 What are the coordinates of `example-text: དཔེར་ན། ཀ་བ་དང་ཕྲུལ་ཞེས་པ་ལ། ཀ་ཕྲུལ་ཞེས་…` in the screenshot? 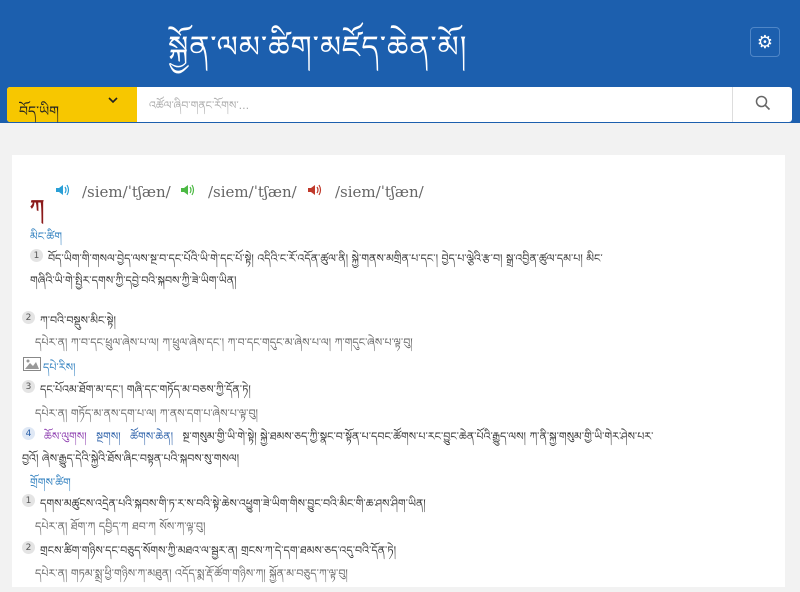 It's located at (224, 342).